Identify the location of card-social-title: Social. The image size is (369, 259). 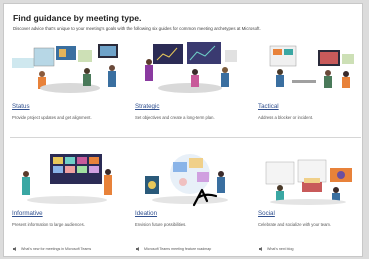
(266, 213).